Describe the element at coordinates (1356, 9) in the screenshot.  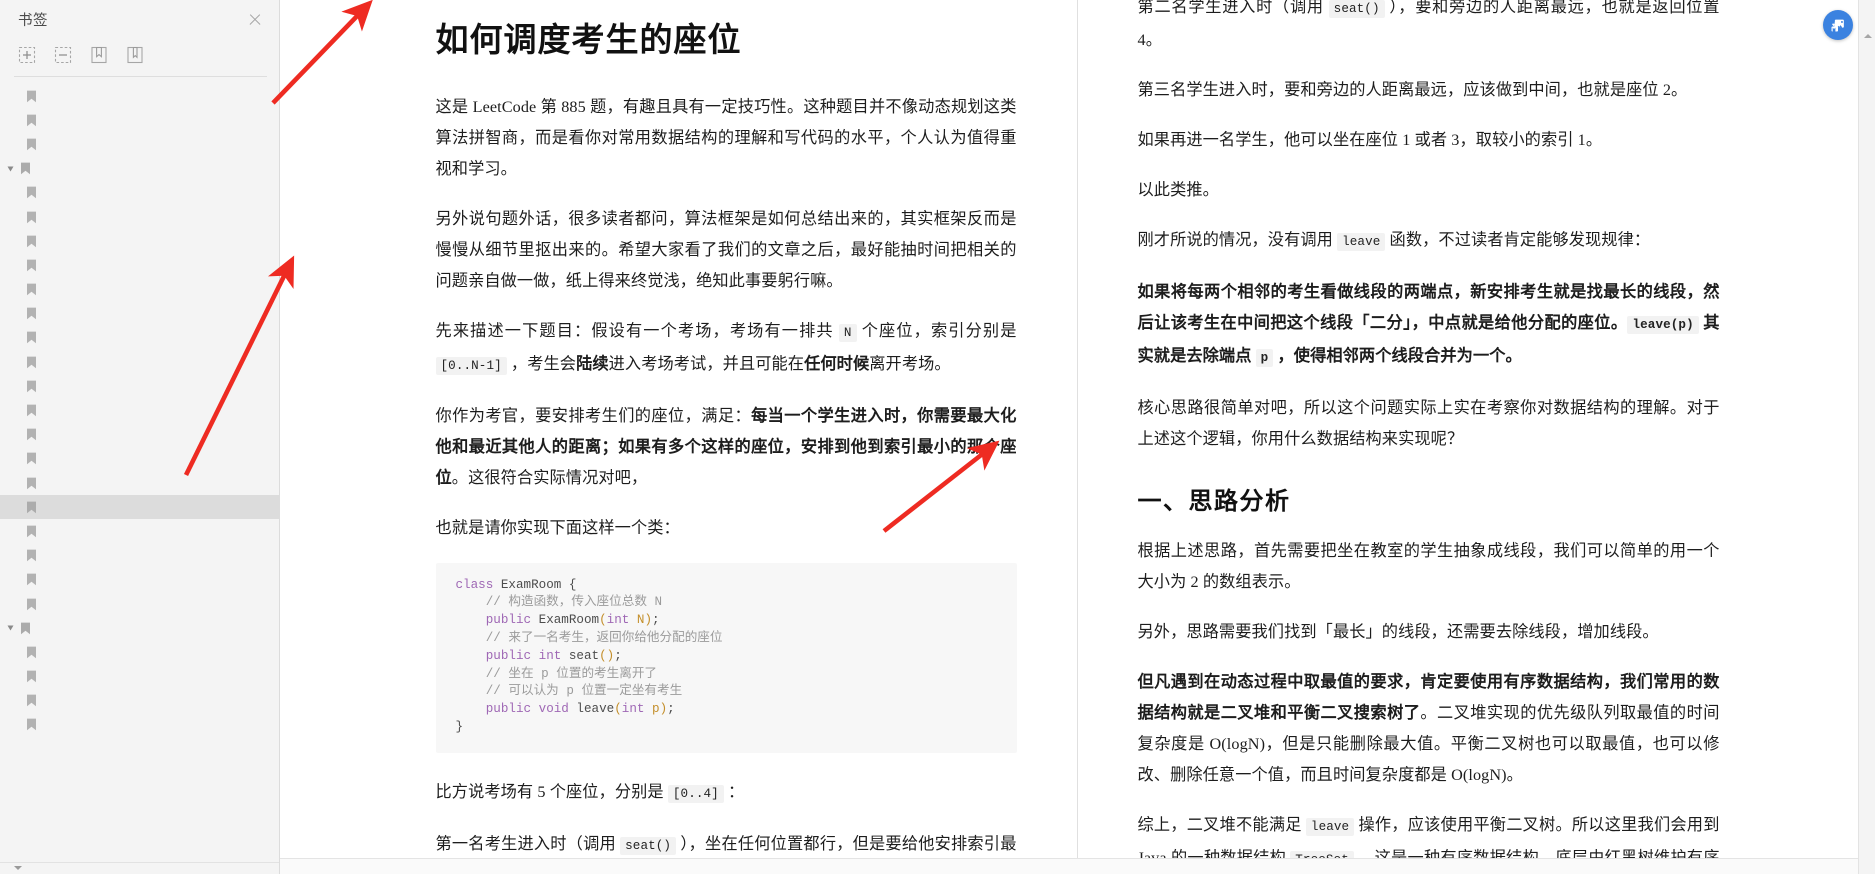
I see `inline-code: seat()` at that location.